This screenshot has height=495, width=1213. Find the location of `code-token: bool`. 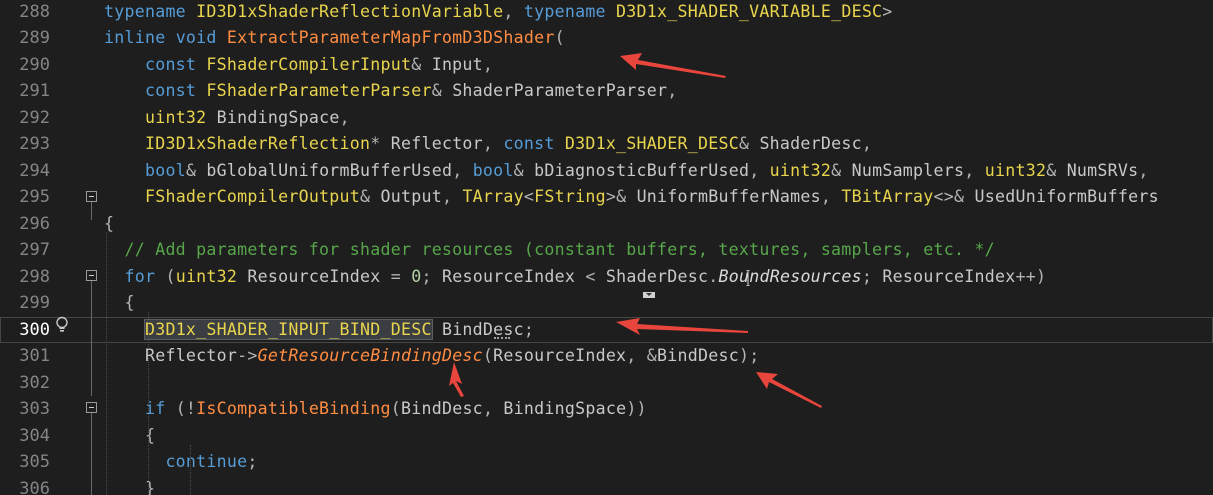

code-token: bool is located at coordinates (493, 170).